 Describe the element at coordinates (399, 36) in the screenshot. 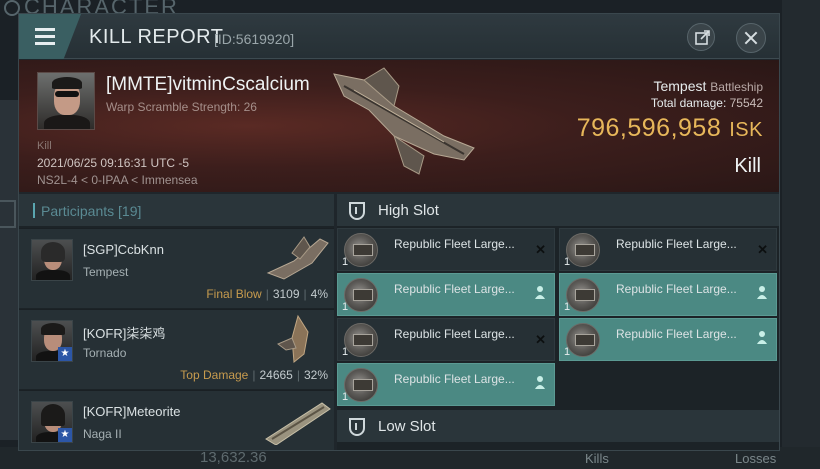

I see `modal-header: KILL REPORT [ID:5619920]` at that location.